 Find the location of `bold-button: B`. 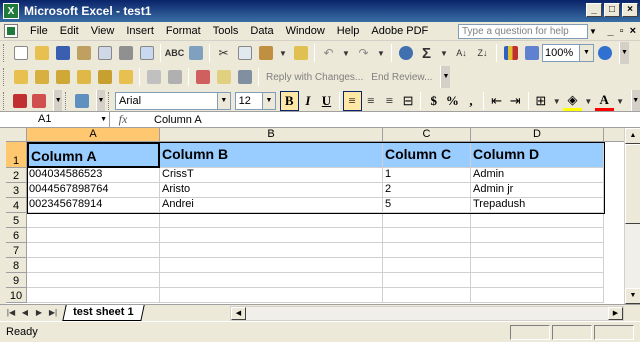

bold-button: B is located at coordinates (289, 101).